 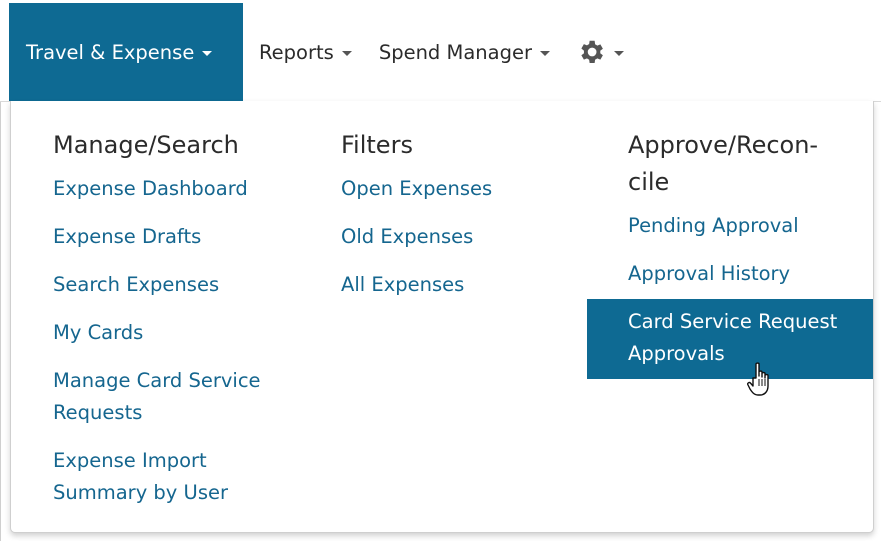 What do you see at coordinates (451, 285) in the screenshot?
I see `link-all-expenses: All Expenses` at bounding box center [451, 285].